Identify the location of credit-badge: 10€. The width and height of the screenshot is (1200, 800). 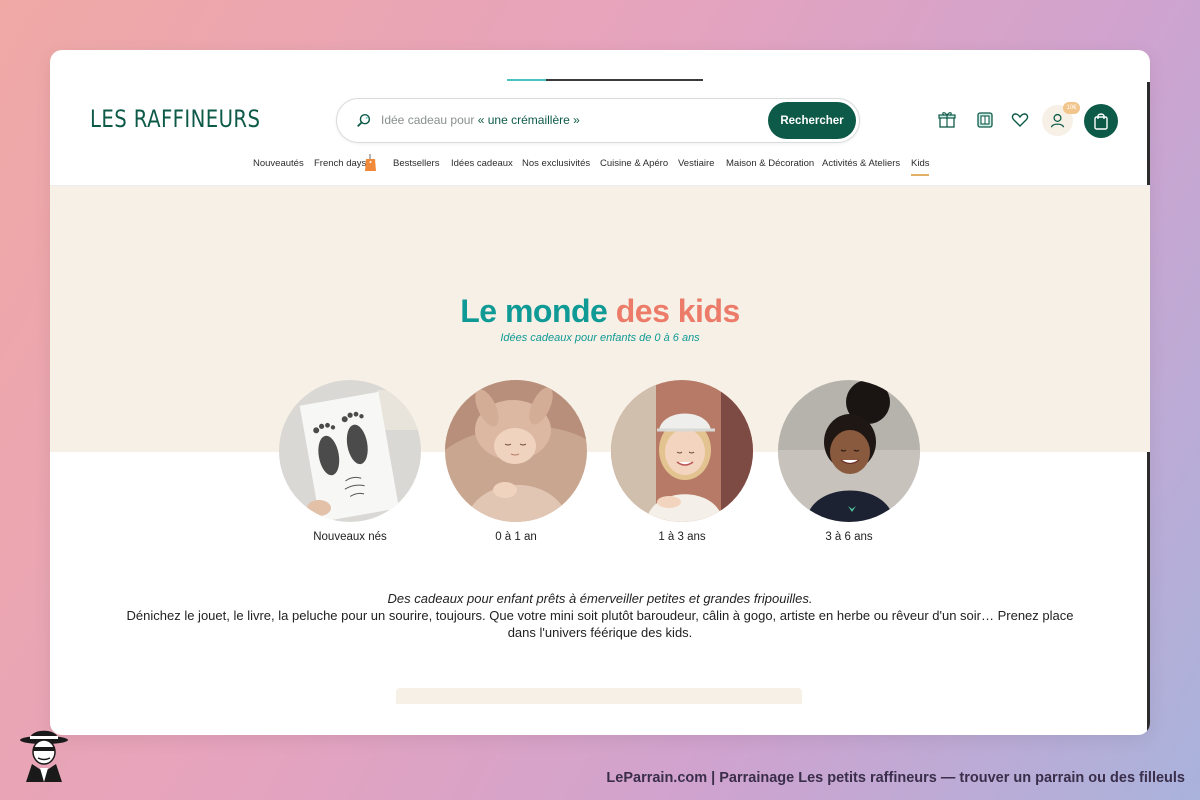
(1071, 108).